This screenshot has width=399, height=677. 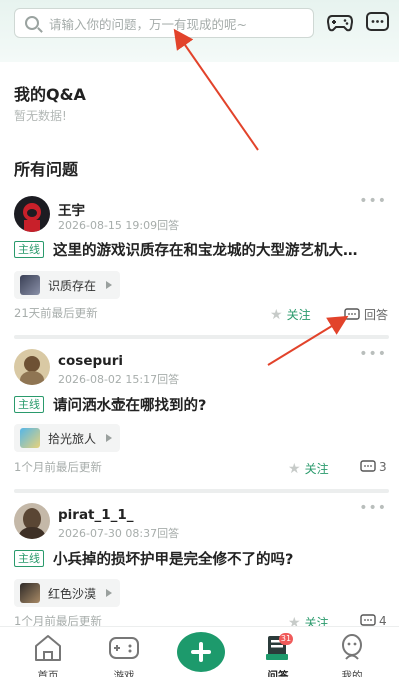 What do you see at coordinates (173, 558) in the screenshot?
I see `question-text: 小兵掉的损坏护甲是完全修不了的吗?` at bounding box center [173, 558].